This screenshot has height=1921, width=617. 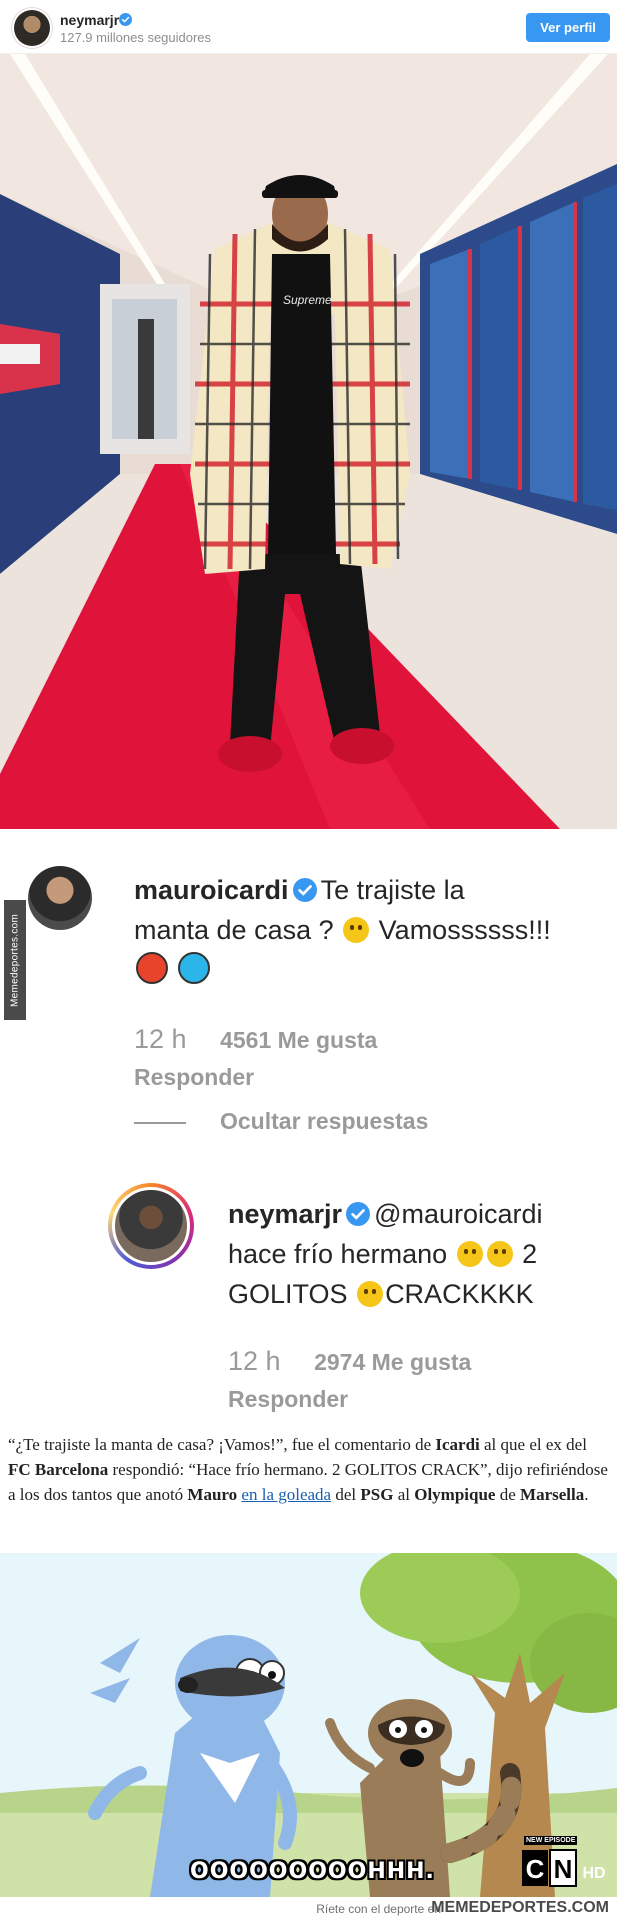 What do you see at coordinates (136, 37) in the screenshot?
I see `follower-count: 127.9 millones seguidores` at bounding box center [136, 37].